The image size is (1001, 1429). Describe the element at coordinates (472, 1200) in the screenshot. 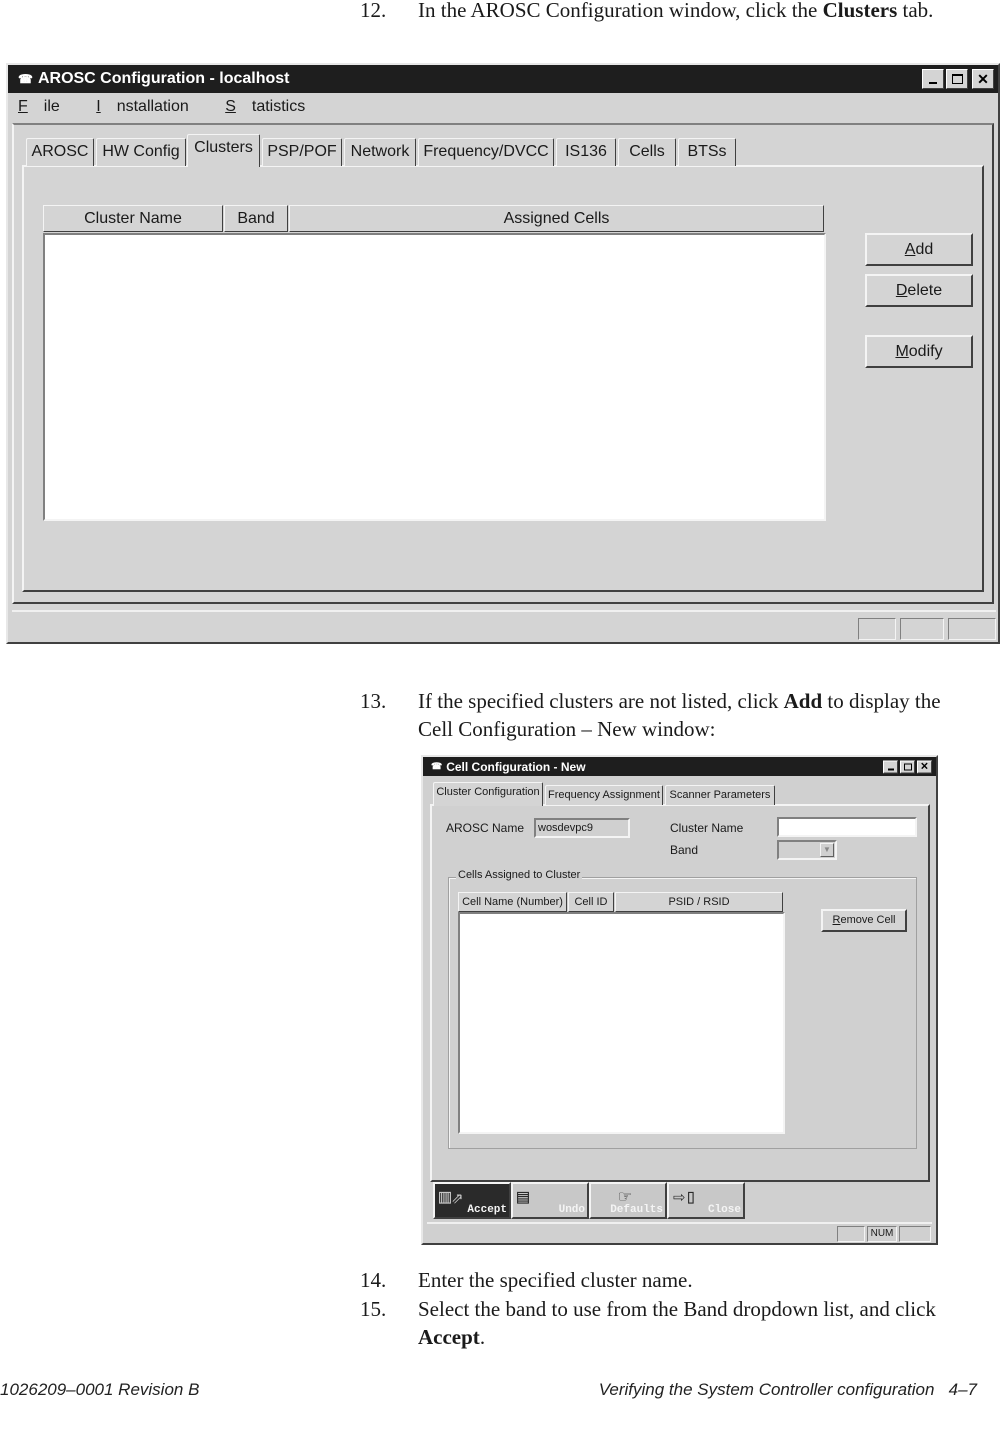

I see `accept-button: ▥⇗ Accept` at that location.